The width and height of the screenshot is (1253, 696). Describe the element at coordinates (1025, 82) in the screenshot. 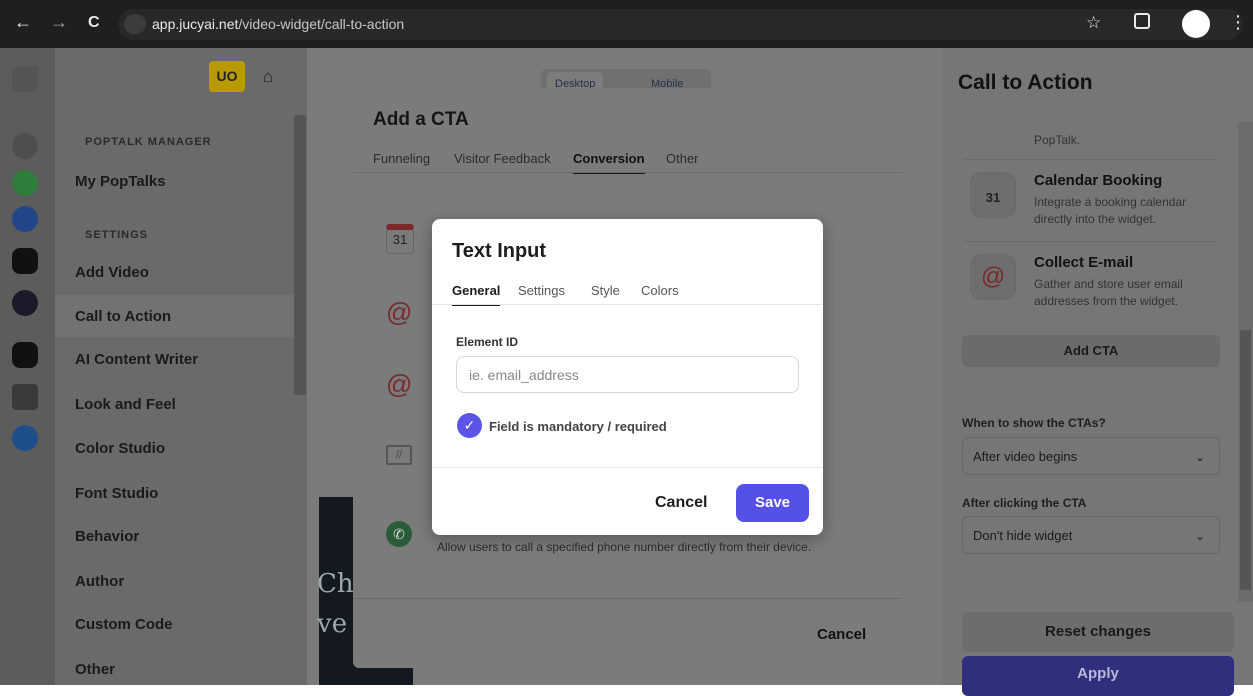

I see `right-panel-title: Call to Action` at that location.